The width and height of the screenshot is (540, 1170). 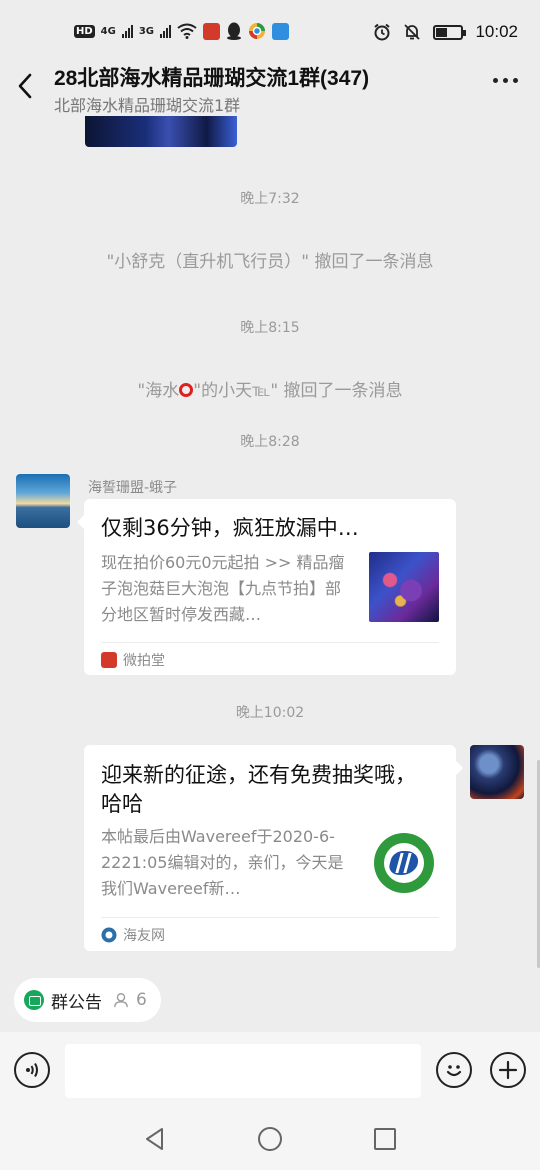 I want to click on circle-home-icon, so click(x=270, y=1139).